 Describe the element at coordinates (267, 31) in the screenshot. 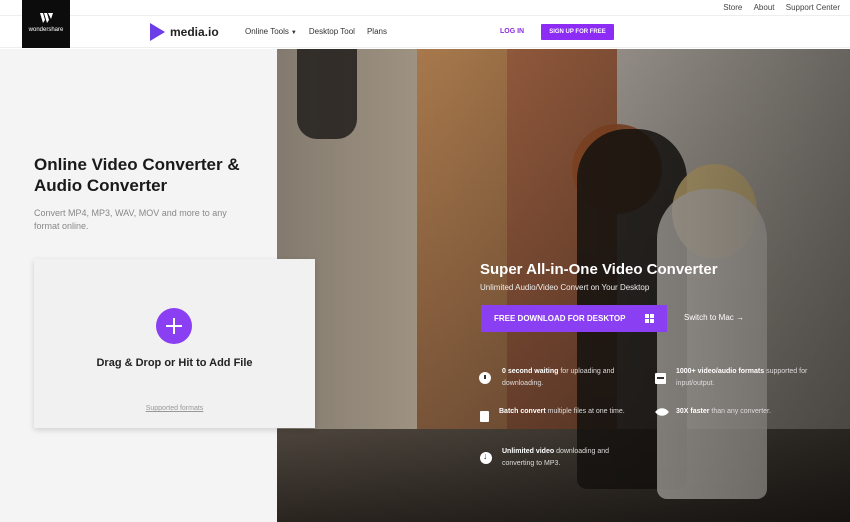

I see `nav-online-tools-label: Online Tools` at that location.